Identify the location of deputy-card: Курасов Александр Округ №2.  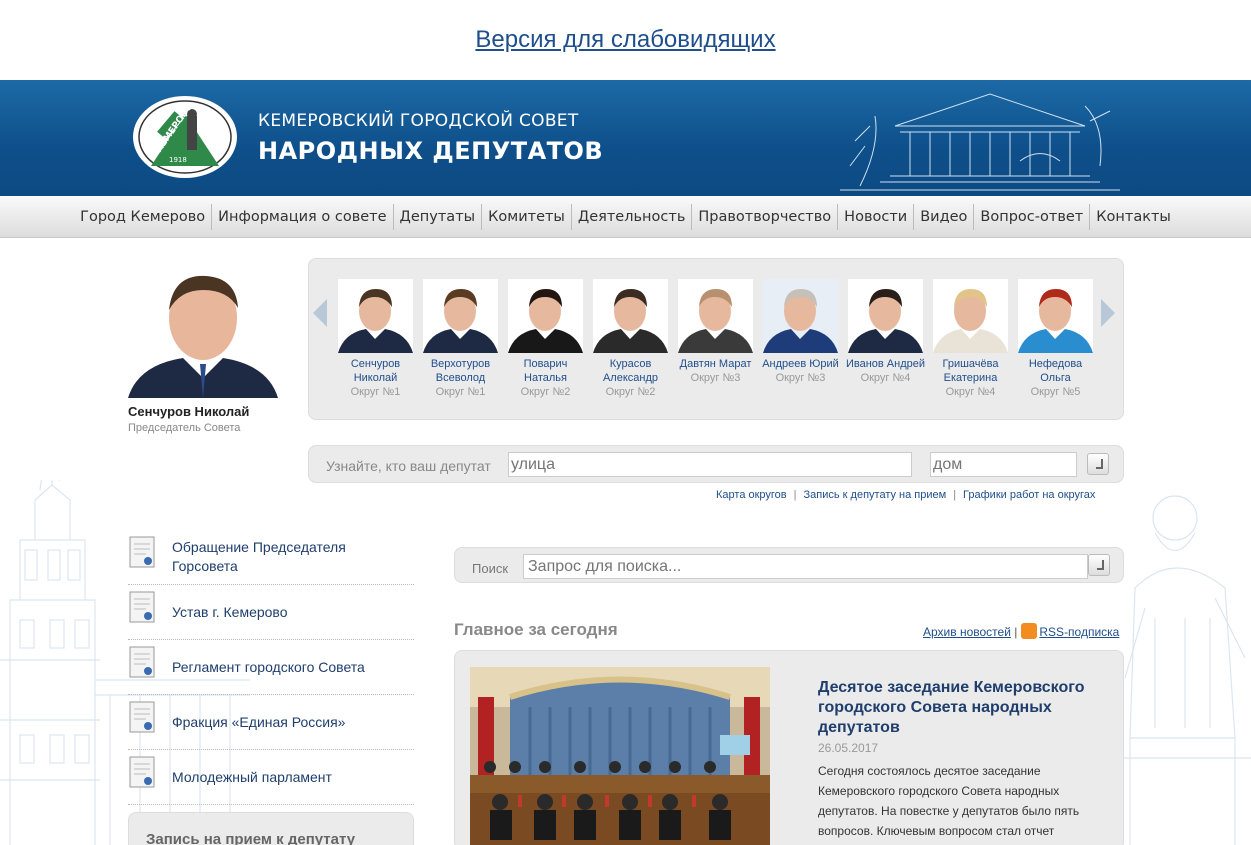
(630, 339).